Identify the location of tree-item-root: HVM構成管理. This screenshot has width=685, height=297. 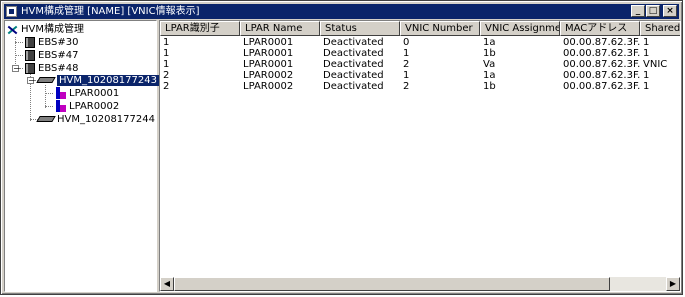
(45, 29).